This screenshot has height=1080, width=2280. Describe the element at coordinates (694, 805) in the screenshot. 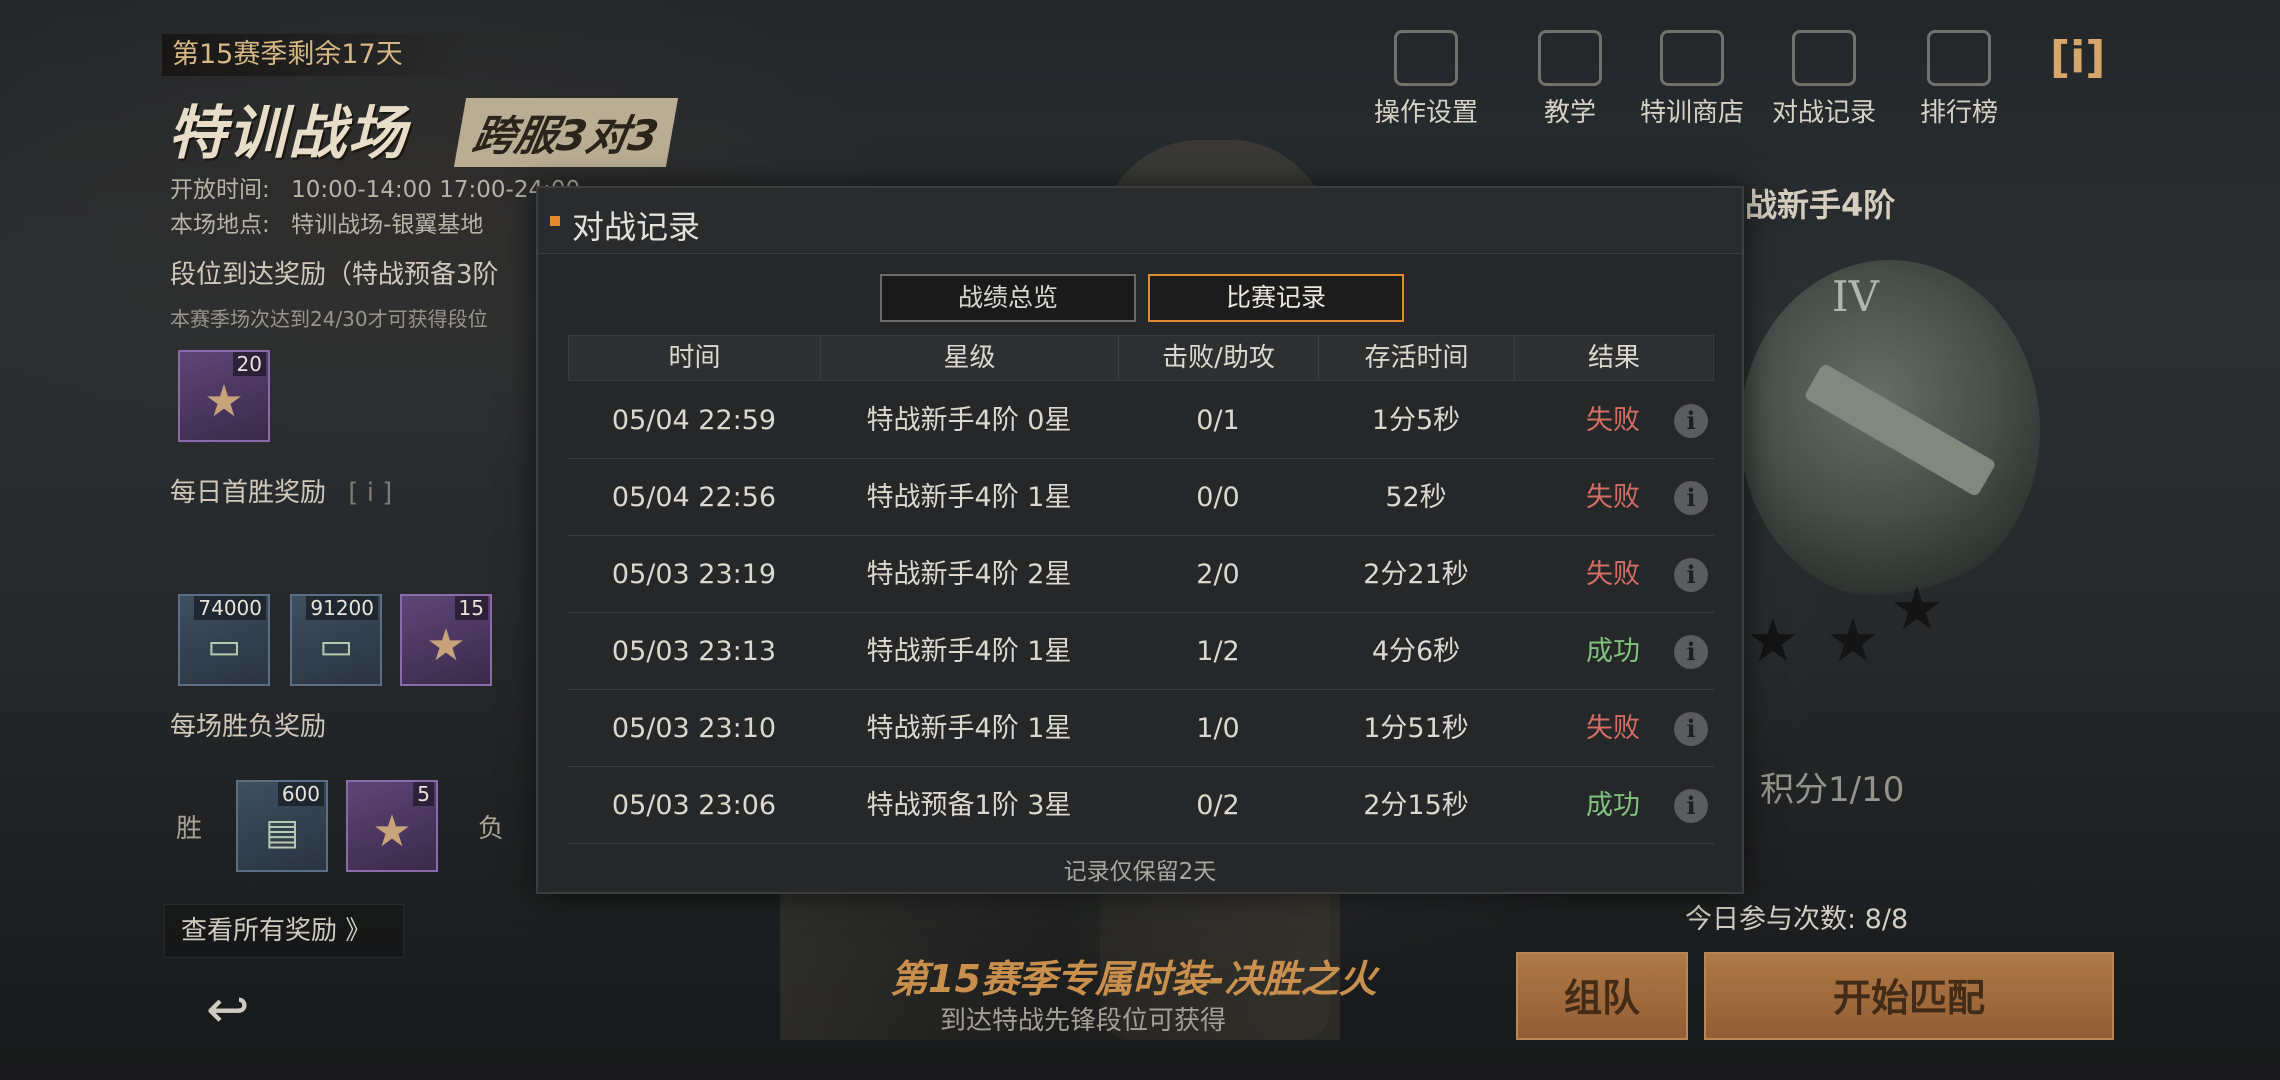

I see `cell-time: 05/03 23:06` at that location.